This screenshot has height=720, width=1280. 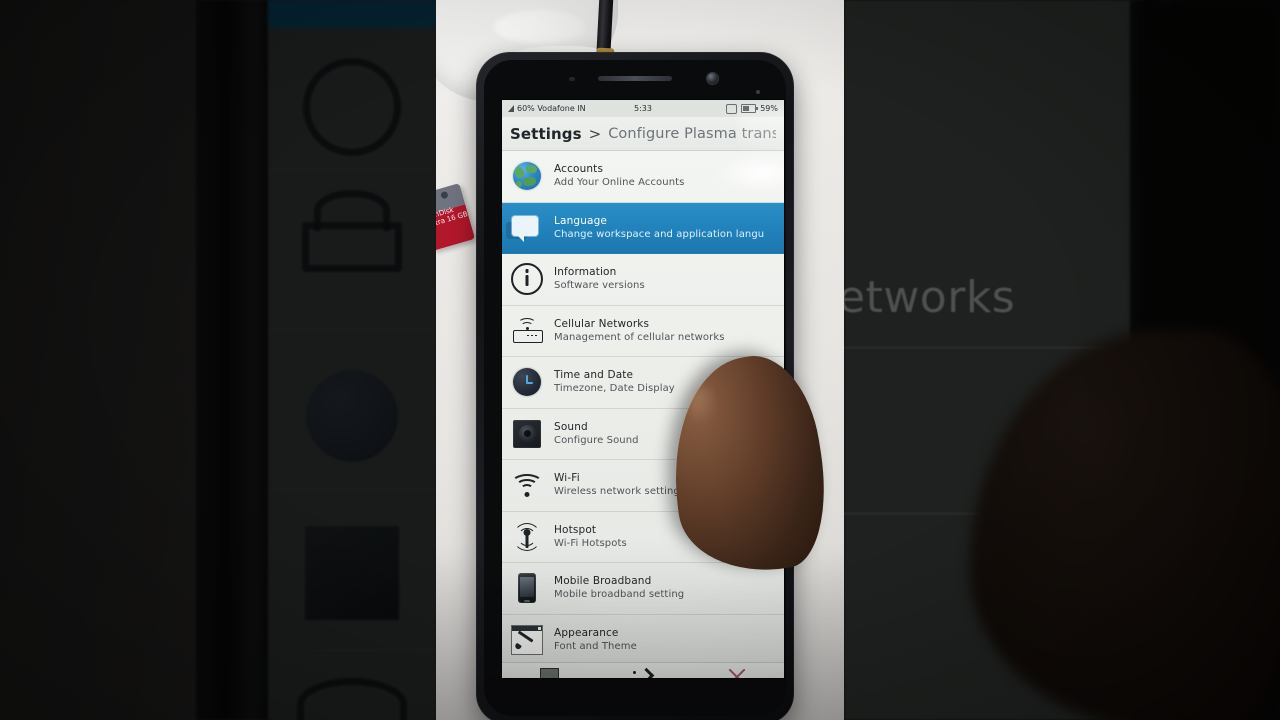 I want to click on translate-icon, so click(x=525, y=228).